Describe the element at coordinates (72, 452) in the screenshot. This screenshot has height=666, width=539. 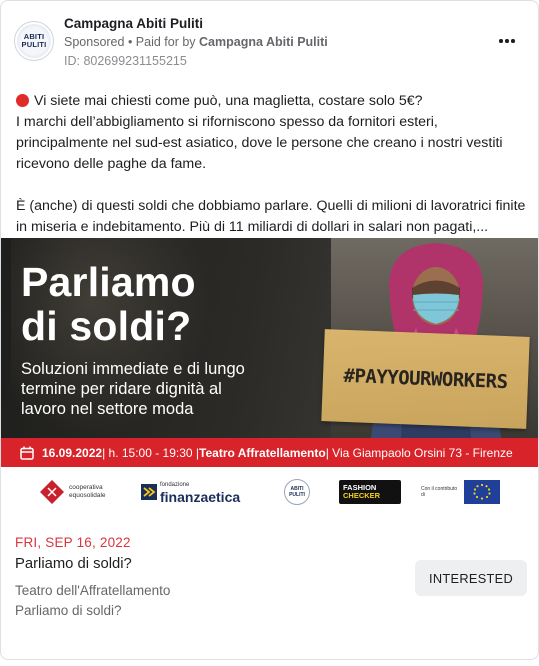
I see `event-date-text: 16.09.2022` at that location.